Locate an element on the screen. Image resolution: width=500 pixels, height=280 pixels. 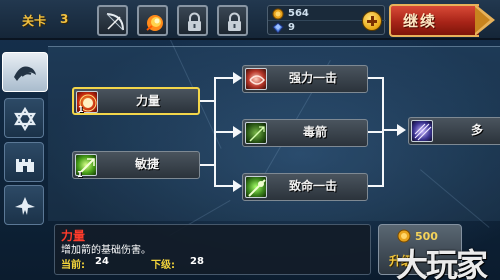
critical-strike-icon is located at coordinates (256, 187).